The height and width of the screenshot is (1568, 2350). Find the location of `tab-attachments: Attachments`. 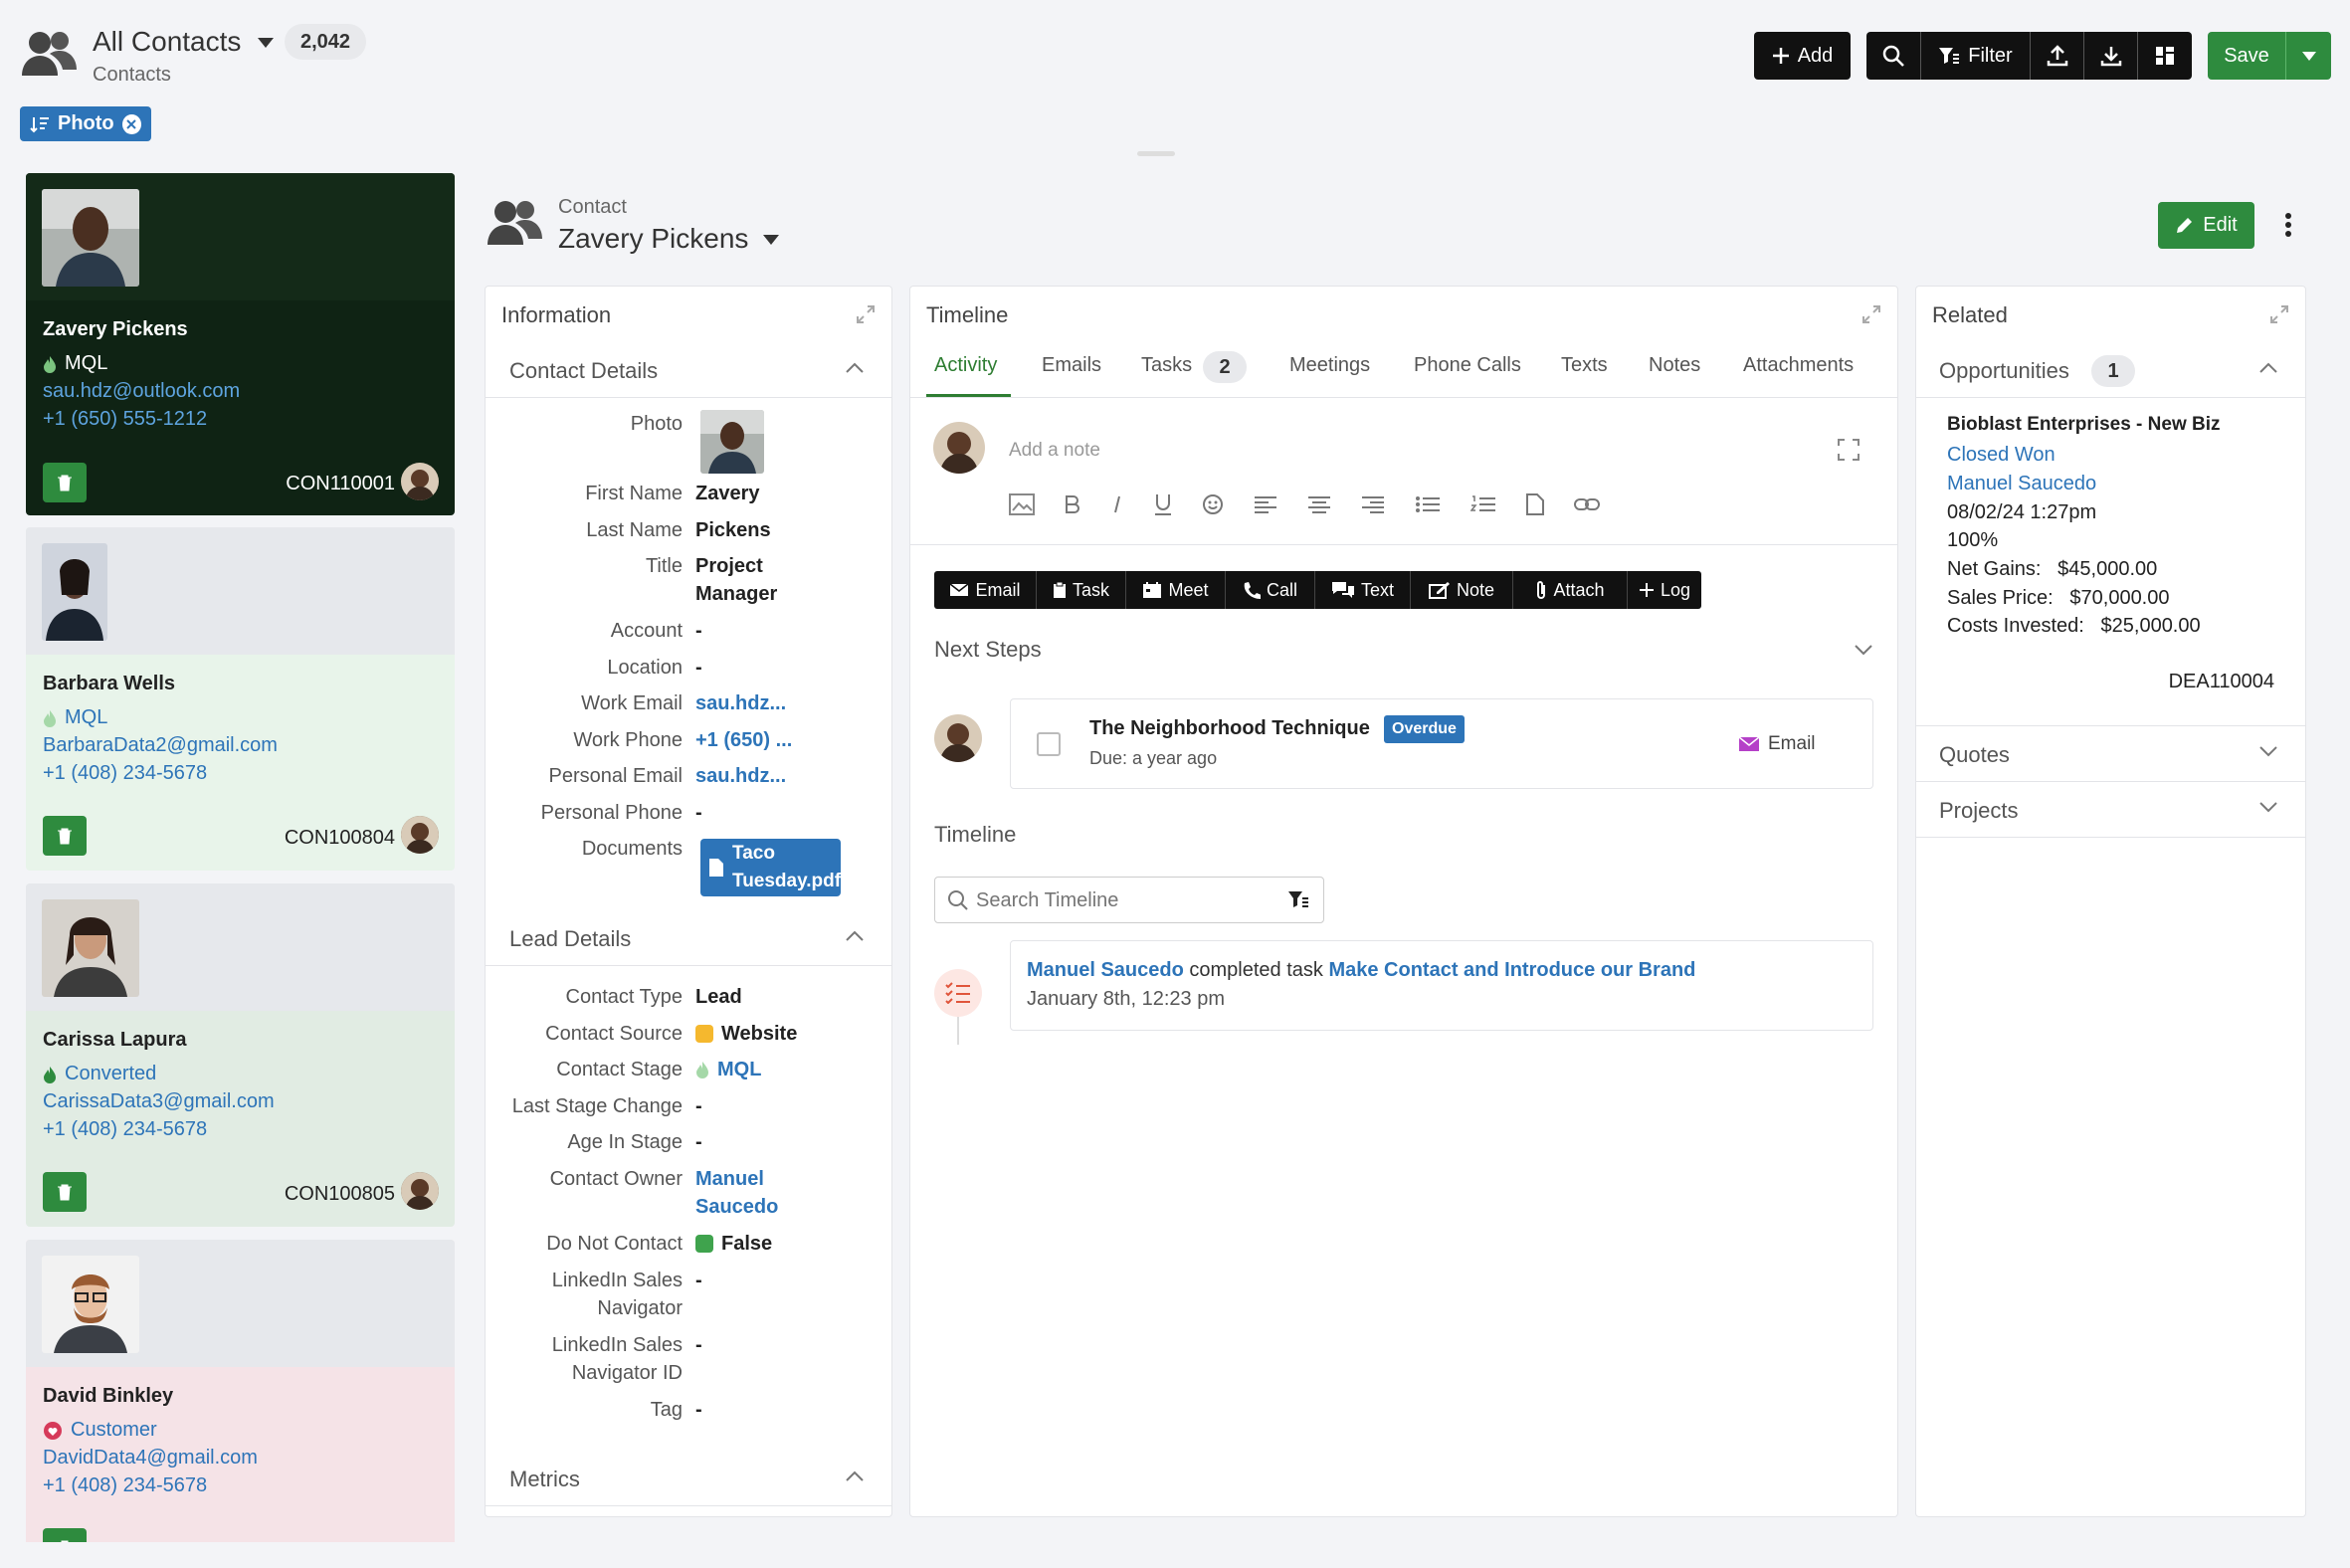

tab-attachments: Attachments is located at coordinates (1798, 365).